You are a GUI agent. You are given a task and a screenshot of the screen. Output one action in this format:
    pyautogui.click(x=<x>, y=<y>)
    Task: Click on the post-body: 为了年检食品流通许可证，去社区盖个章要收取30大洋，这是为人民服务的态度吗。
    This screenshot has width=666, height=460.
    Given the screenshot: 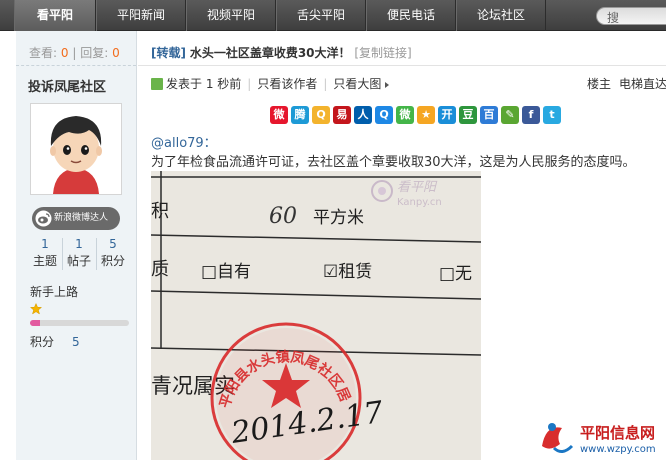 What is the action you would take?
    pyautogui.click(x=393, y=162)
    